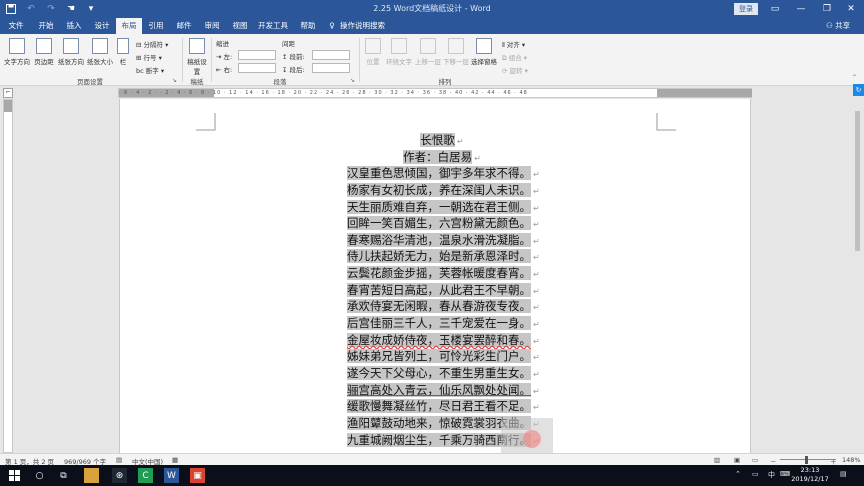 Image resolution: width=864 pixels, height=486 pixels. What do you see at coordinates (220, 57) in the screenshot?
I see `indent-left-icon: ⇥` at bounding box center [220, 57].